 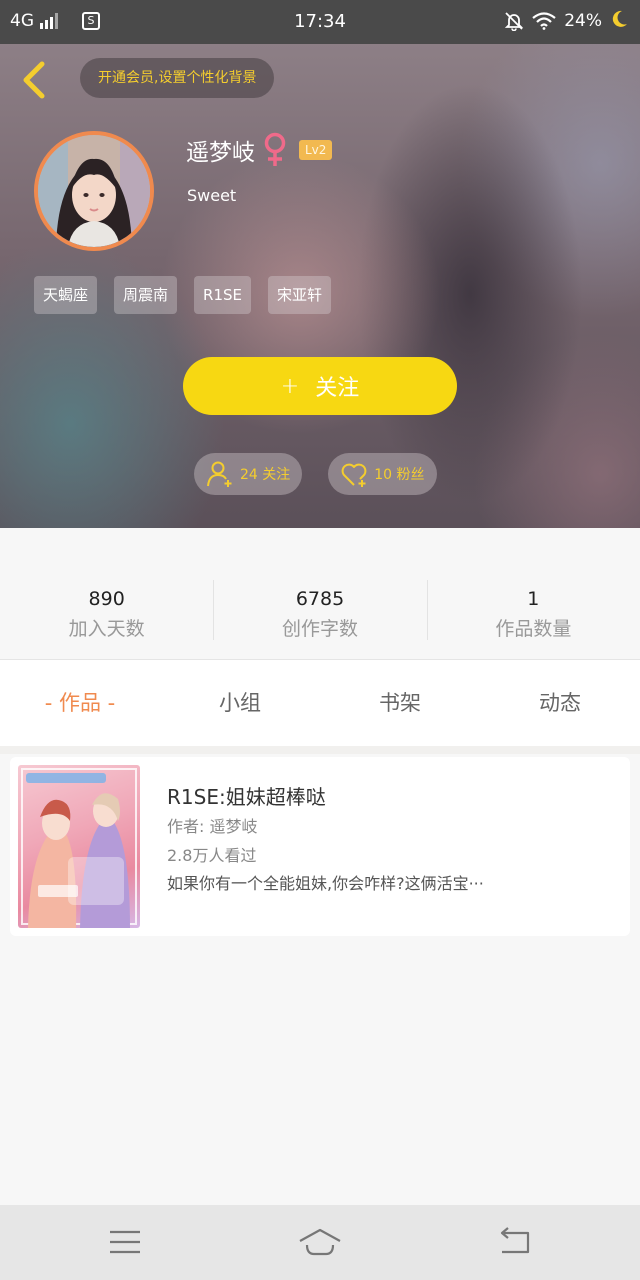 I want to click on tab-works: - 作品 -, so click(x=80, y=703).